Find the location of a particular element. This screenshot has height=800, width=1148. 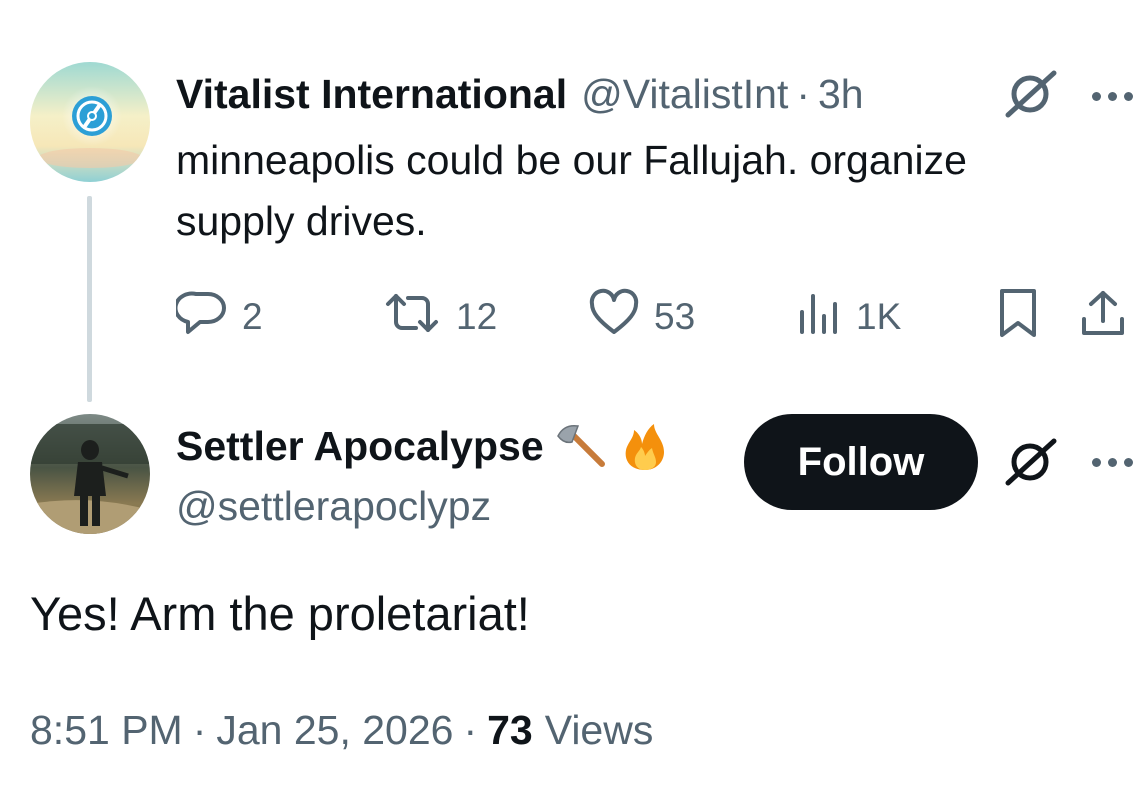

tweet-metadata: 8:51 PM · Jan 25, 2026 · 73 Views is located at coordinates (341, 730).